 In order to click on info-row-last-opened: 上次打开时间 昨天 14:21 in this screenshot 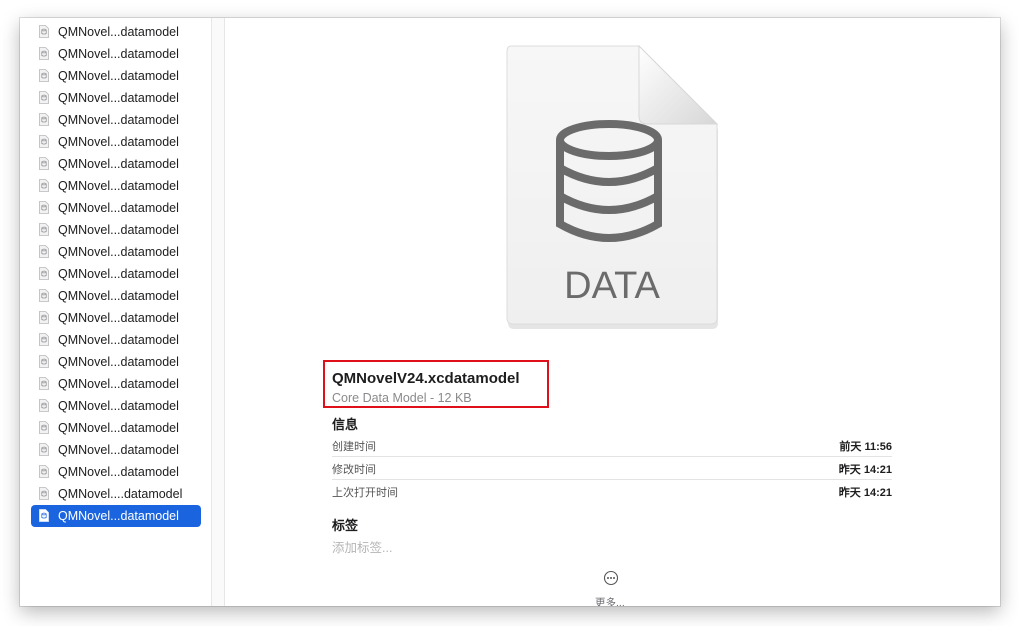, I will do `click(612, 491)`.